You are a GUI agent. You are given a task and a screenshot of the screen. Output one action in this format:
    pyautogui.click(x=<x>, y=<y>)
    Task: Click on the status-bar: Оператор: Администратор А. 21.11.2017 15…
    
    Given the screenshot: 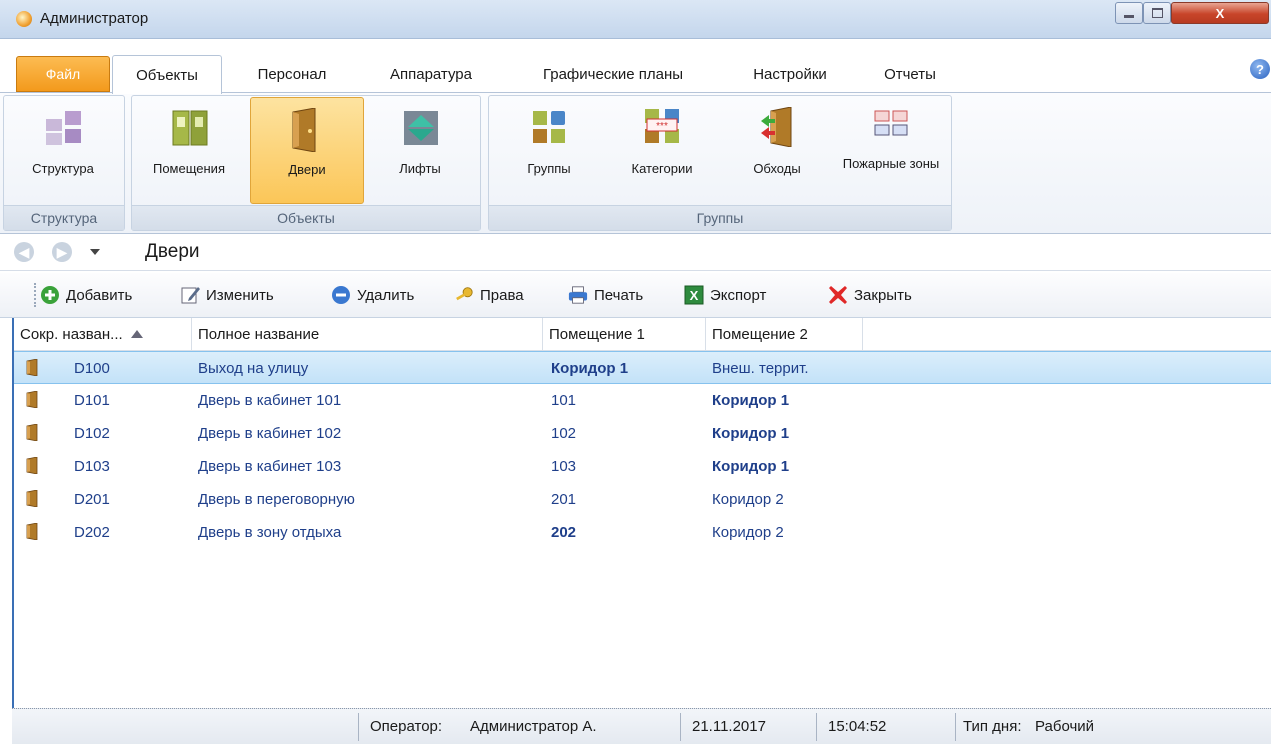 What is the action you would take?
    pyautogui.click(x=641, y=726)
    